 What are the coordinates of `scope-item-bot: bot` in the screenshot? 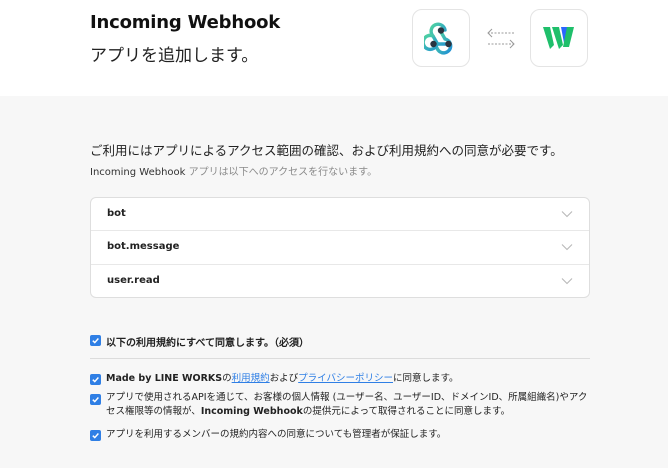 It's located at (340, 215).